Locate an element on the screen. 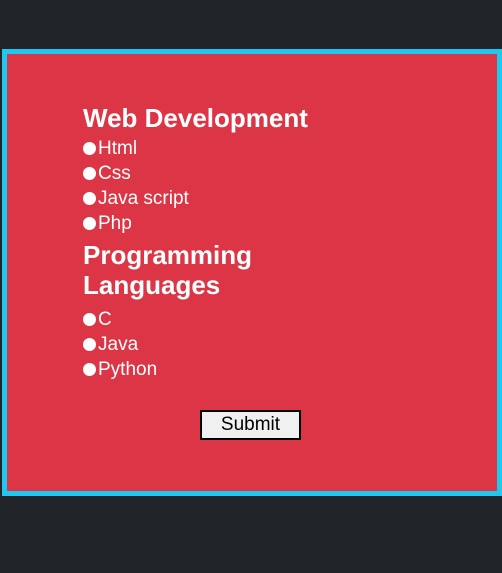  option-css: Css is located at coordinates (248, 173).